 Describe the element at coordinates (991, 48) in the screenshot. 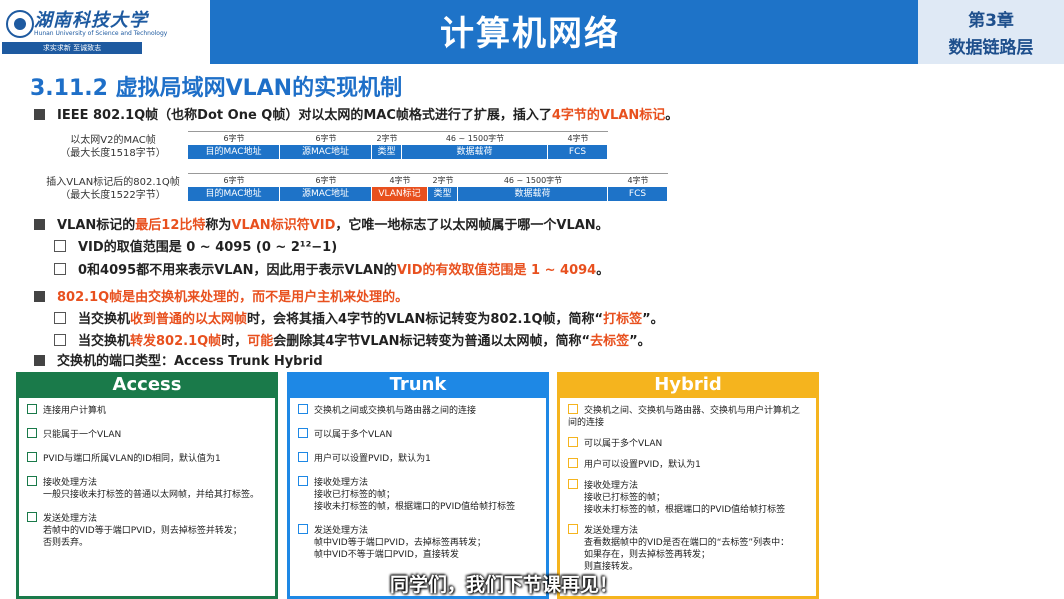

I see `chapter-name: 数据链路层` at that location.